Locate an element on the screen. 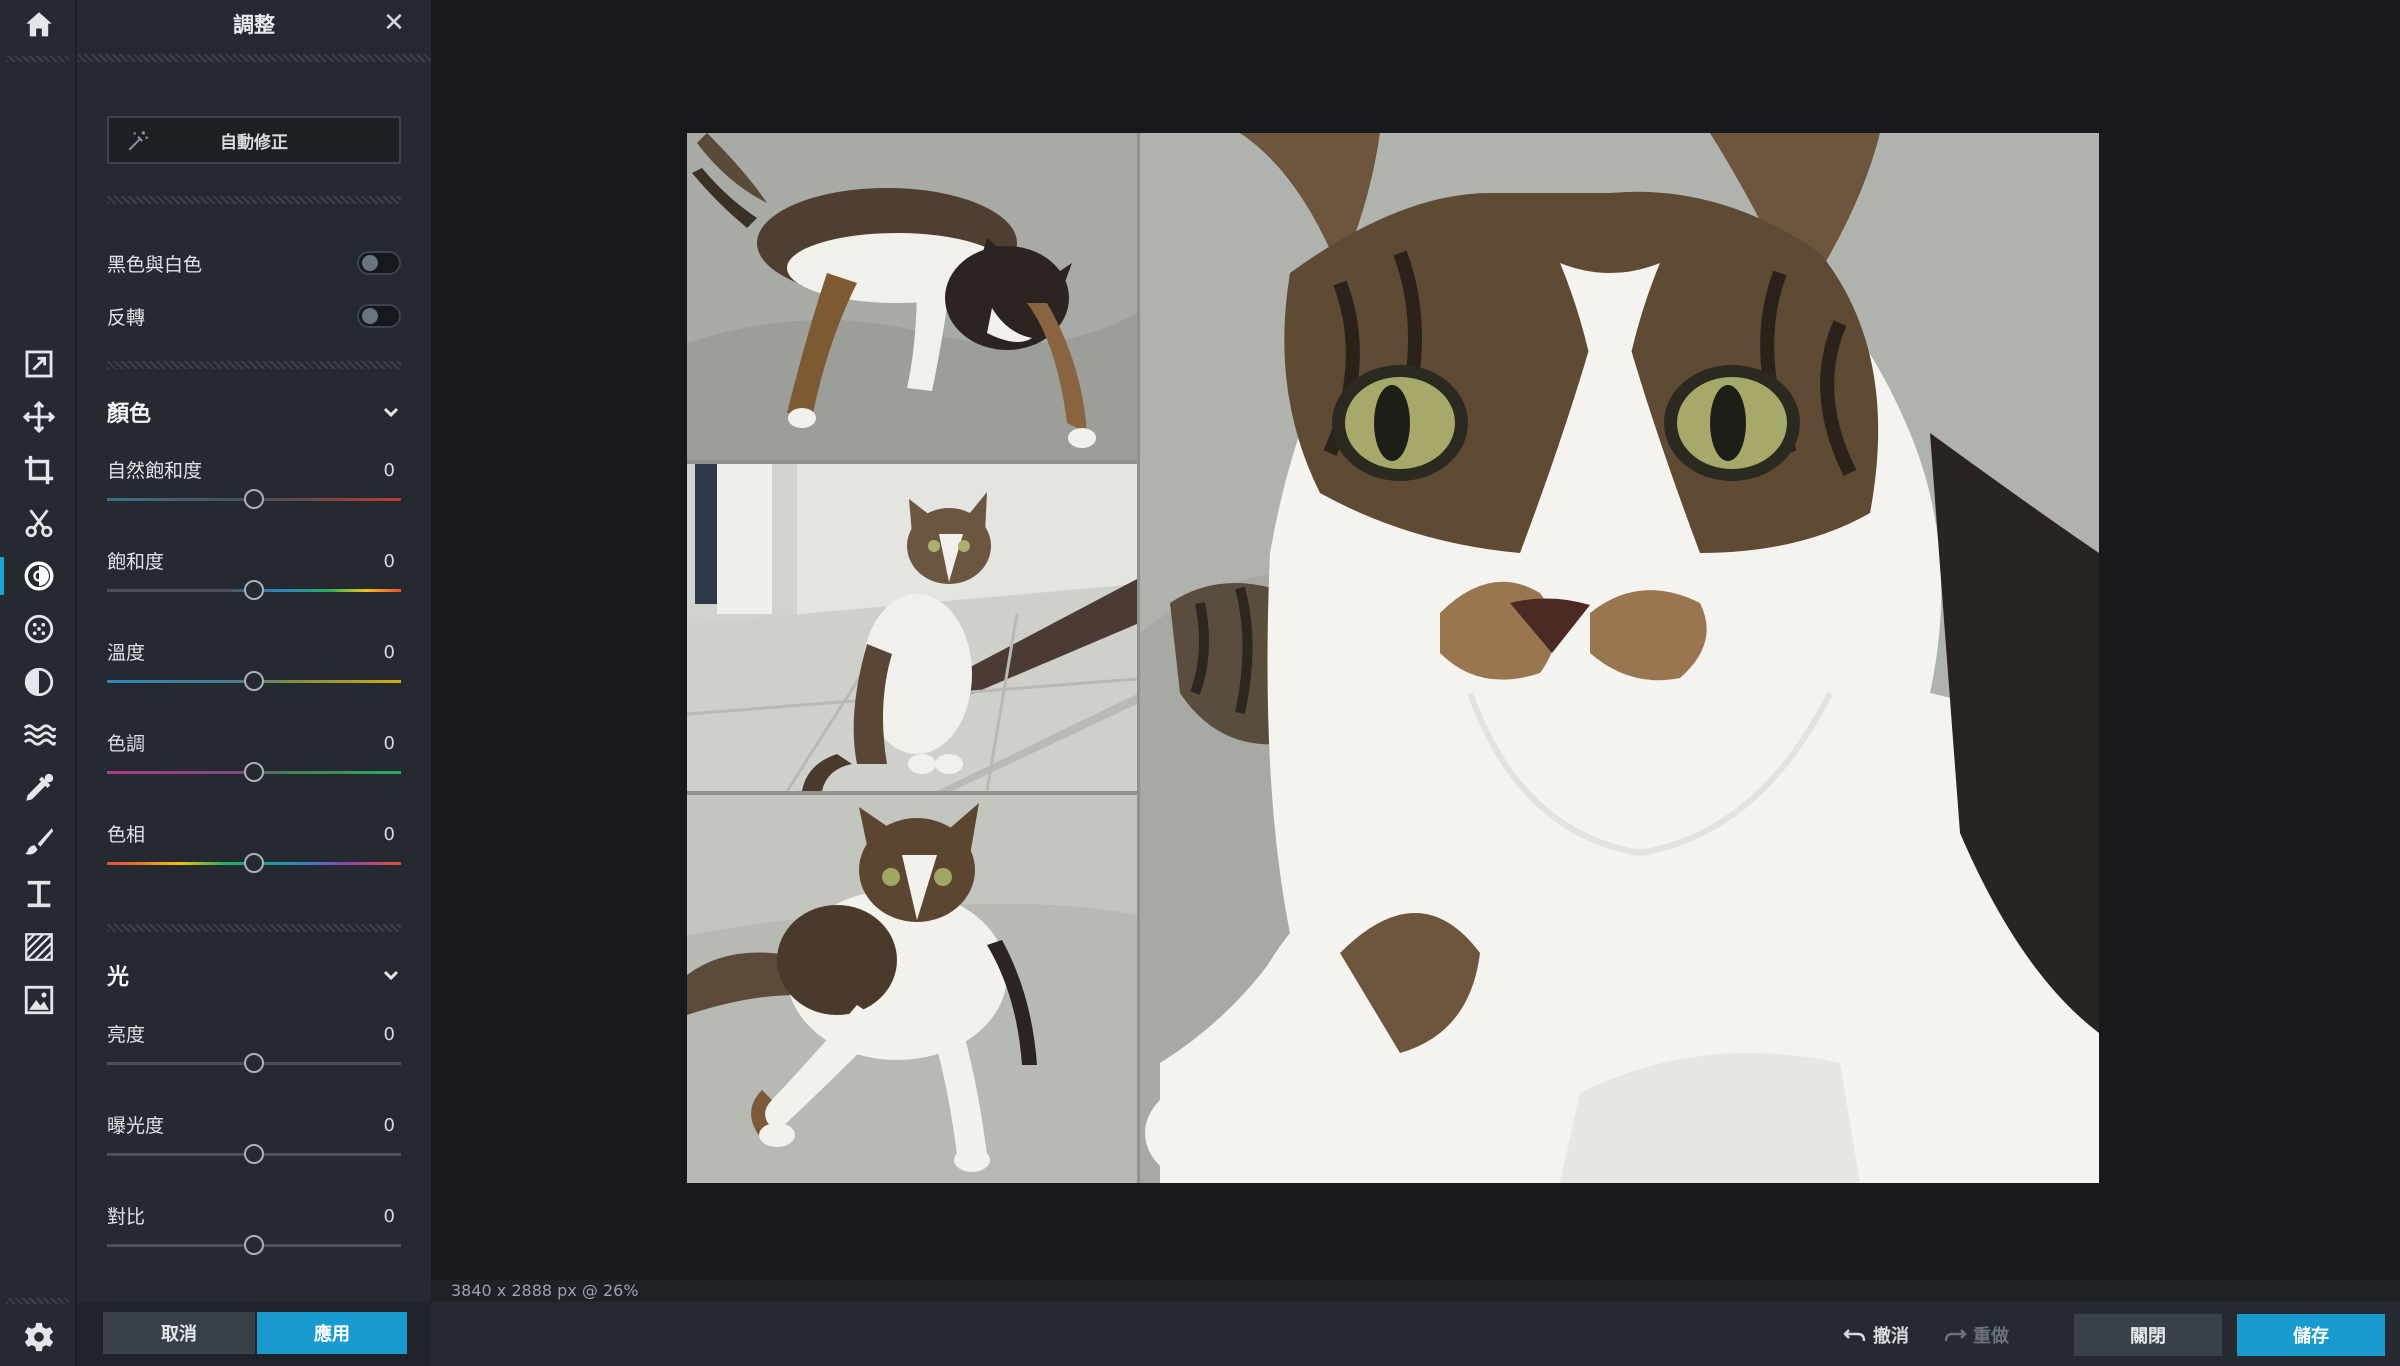 This screenshot has height=1366, width=2400. slider-exposure: 曝光度 0 is located at coordinates (254, 1141).